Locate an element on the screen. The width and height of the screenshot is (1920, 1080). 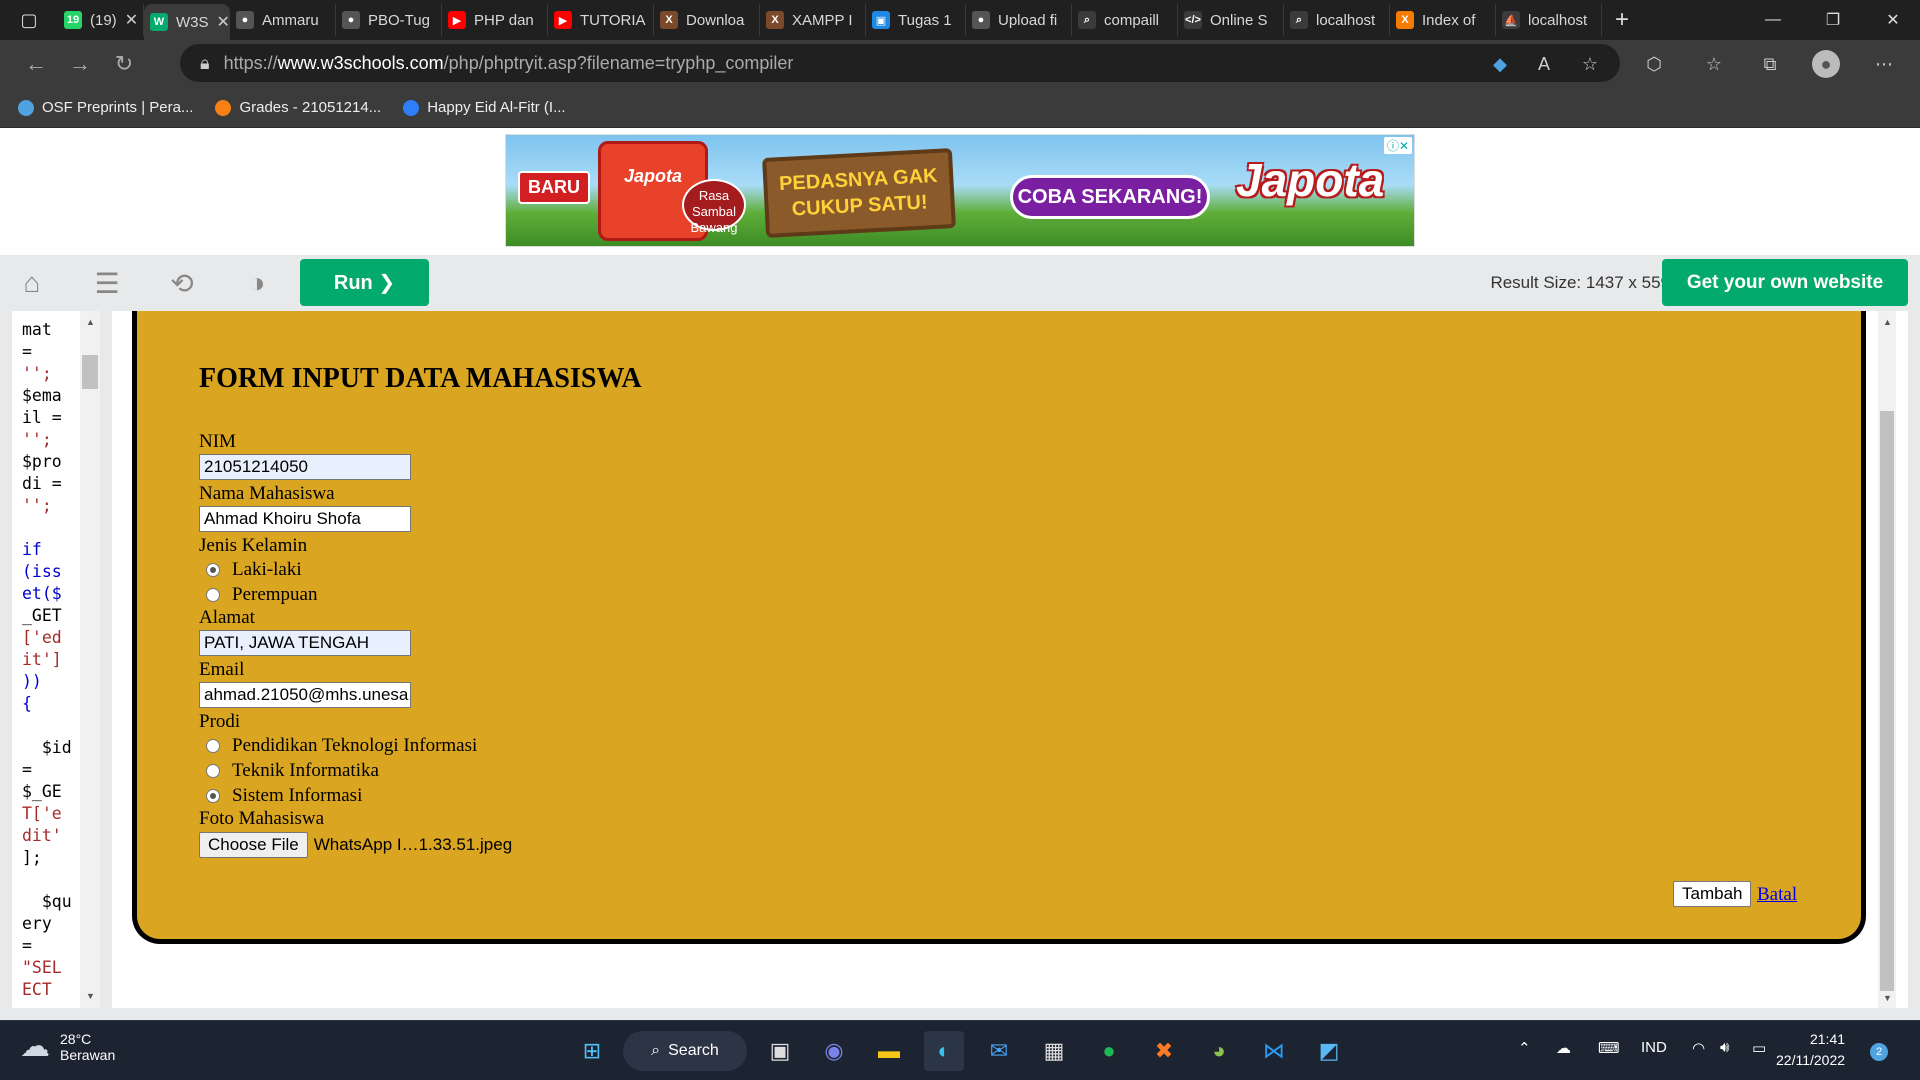
result-scroll-up-icon: ▲ is located at coordinates (1887, 322).